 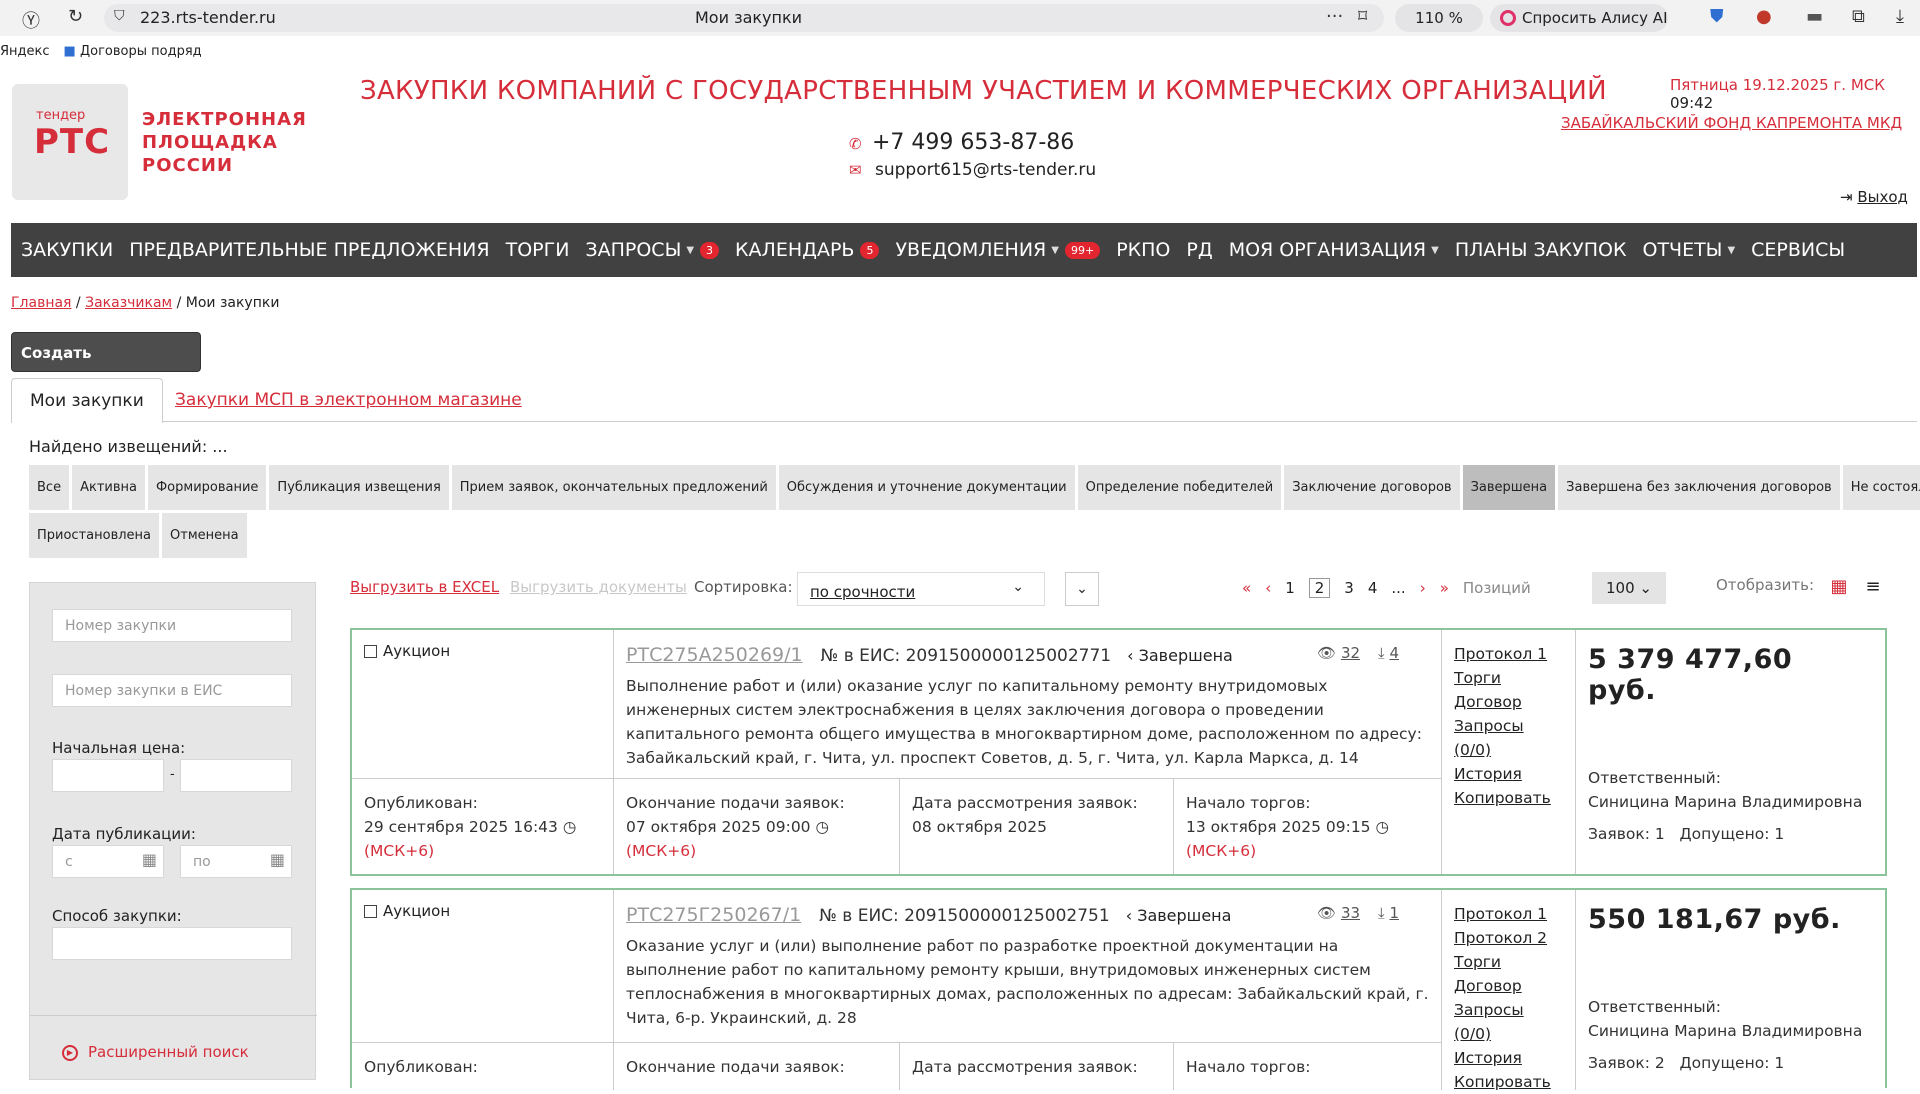 I want to click on extensions-icon: ⧉, so click(x=1858, y=16).